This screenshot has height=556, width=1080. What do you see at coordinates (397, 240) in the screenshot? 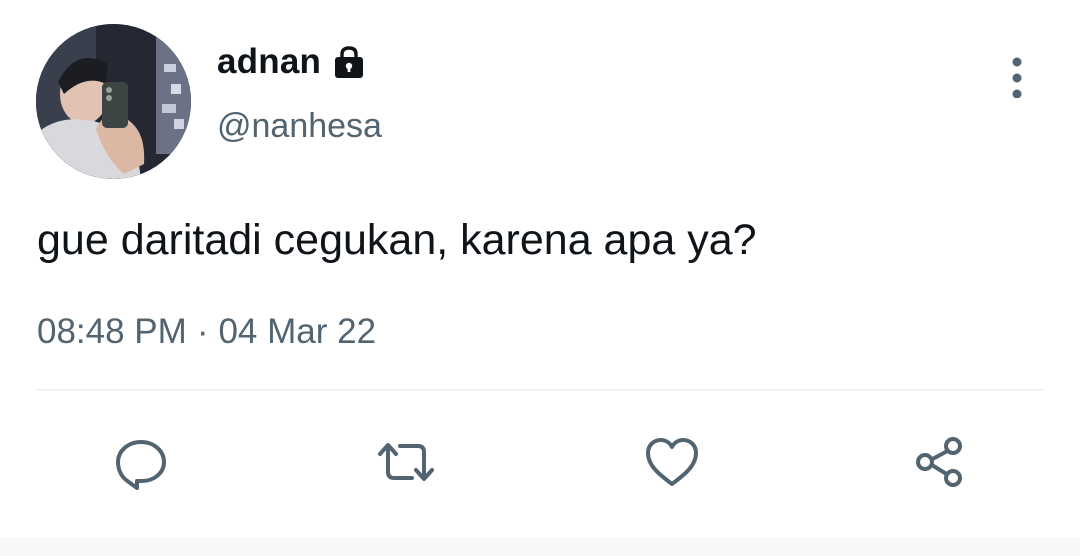
I see `tweet-text: gue daritadi cegukan, karena apa ya?` at bounding box center [397, 240].